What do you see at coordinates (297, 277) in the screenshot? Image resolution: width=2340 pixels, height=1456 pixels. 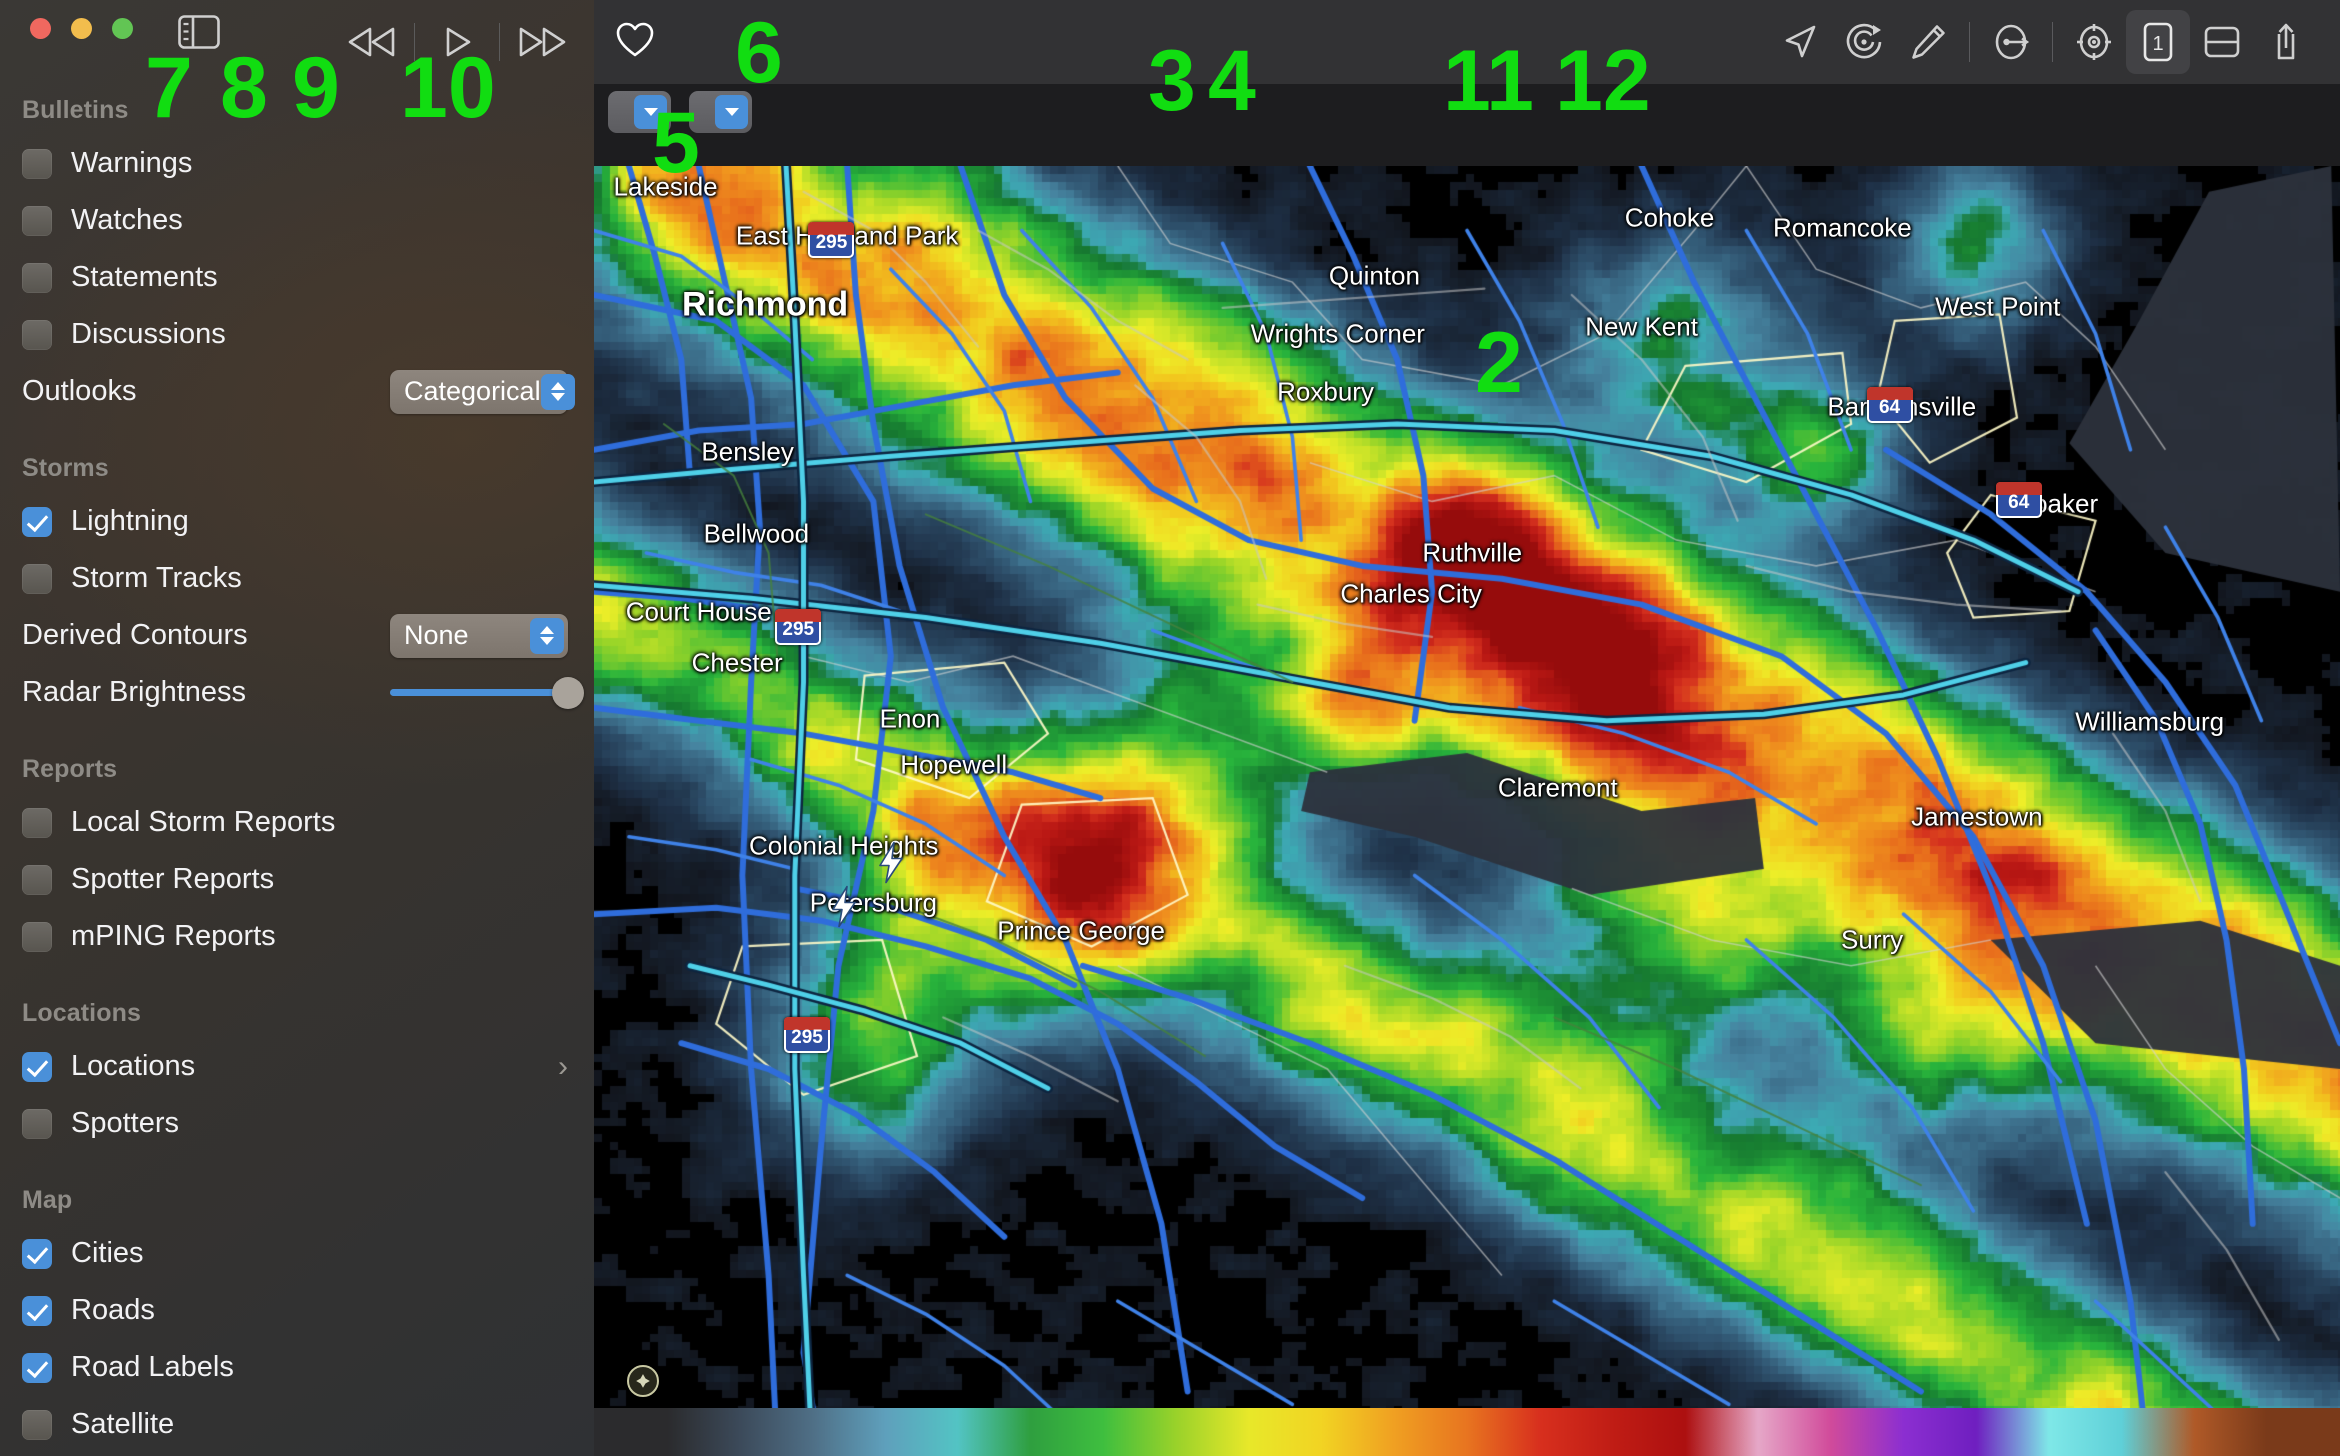 I see `sidebar-row-statements: Statements` at bounding box center [297, 277].